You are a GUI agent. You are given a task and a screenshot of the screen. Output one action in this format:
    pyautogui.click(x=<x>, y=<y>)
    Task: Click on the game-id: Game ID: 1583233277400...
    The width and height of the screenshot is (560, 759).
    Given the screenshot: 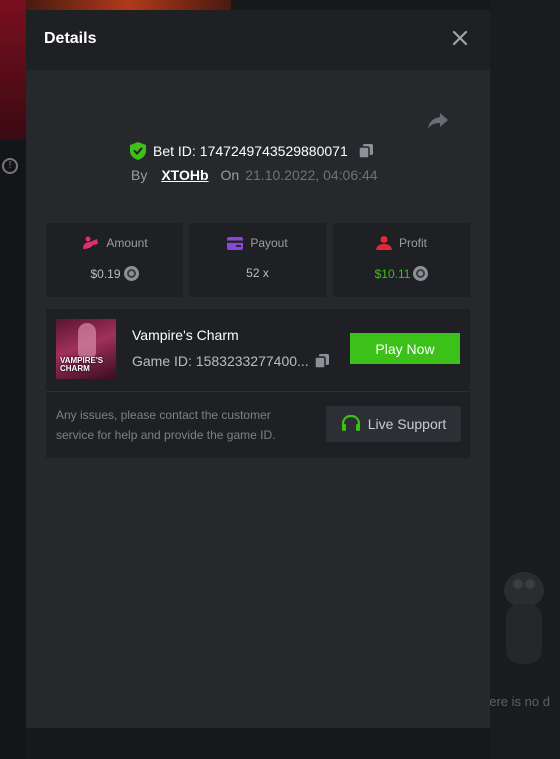 What is the action you would take?
    pyautogui.click(x=220, y=361)
    